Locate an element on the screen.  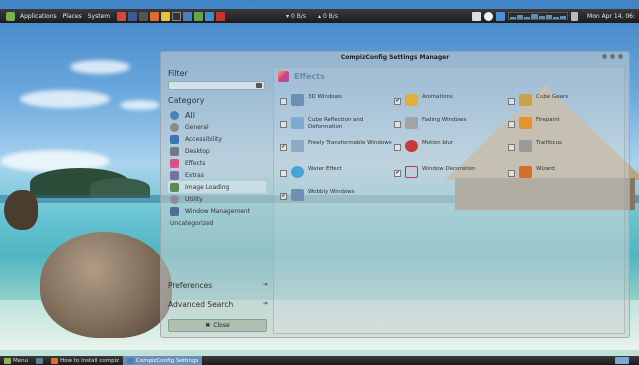
ccsm-task-icon is located at coordinates (130, 360).